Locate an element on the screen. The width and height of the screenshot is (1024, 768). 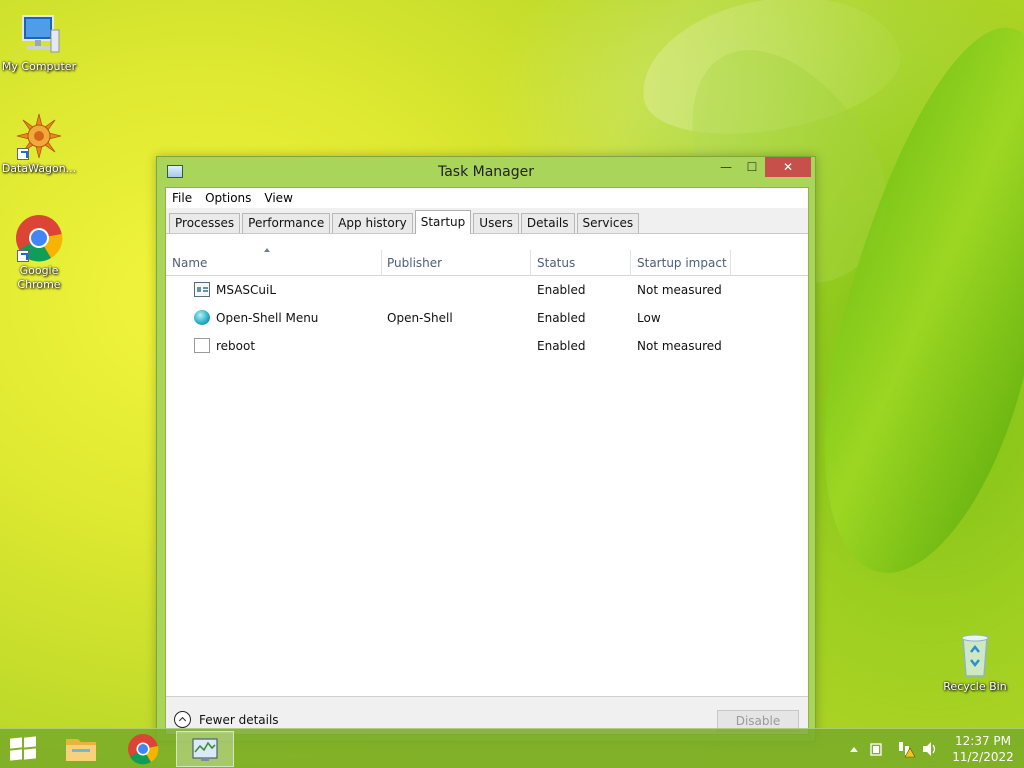
column-header-name: Name is located at coordinates (189, 263).